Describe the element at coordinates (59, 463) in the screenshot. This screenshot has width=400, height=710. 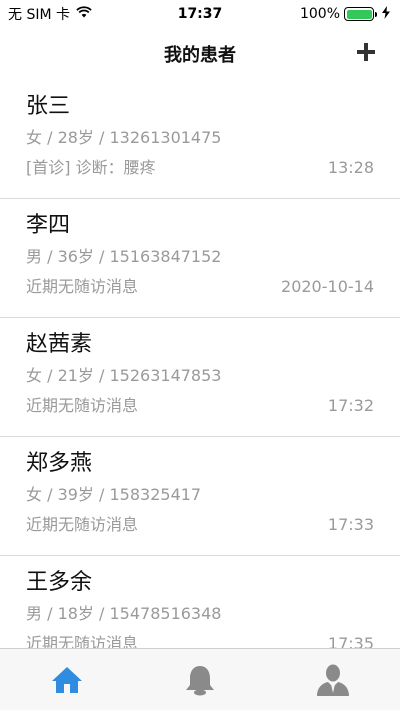
I see `patient-name: 郑多燕` at that location.